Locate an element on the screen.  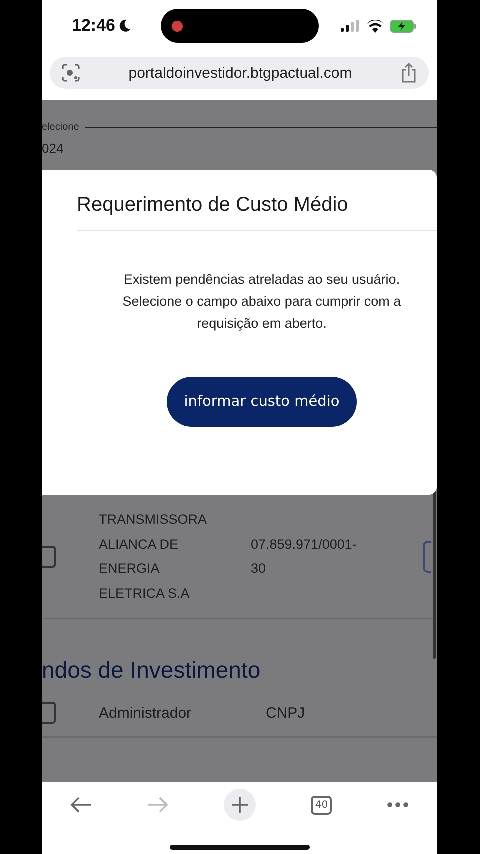
back-icon is located at coordinates (81, 805).